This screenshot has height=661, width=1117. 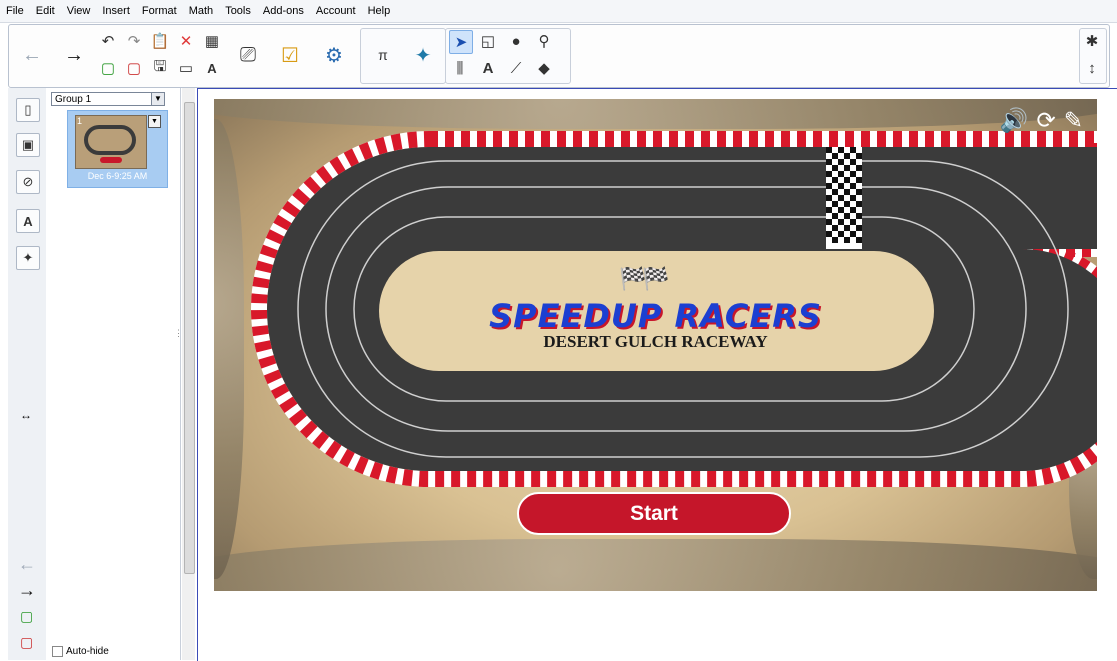 I want to click on menu-help: Help, so click(x=379, y=11).